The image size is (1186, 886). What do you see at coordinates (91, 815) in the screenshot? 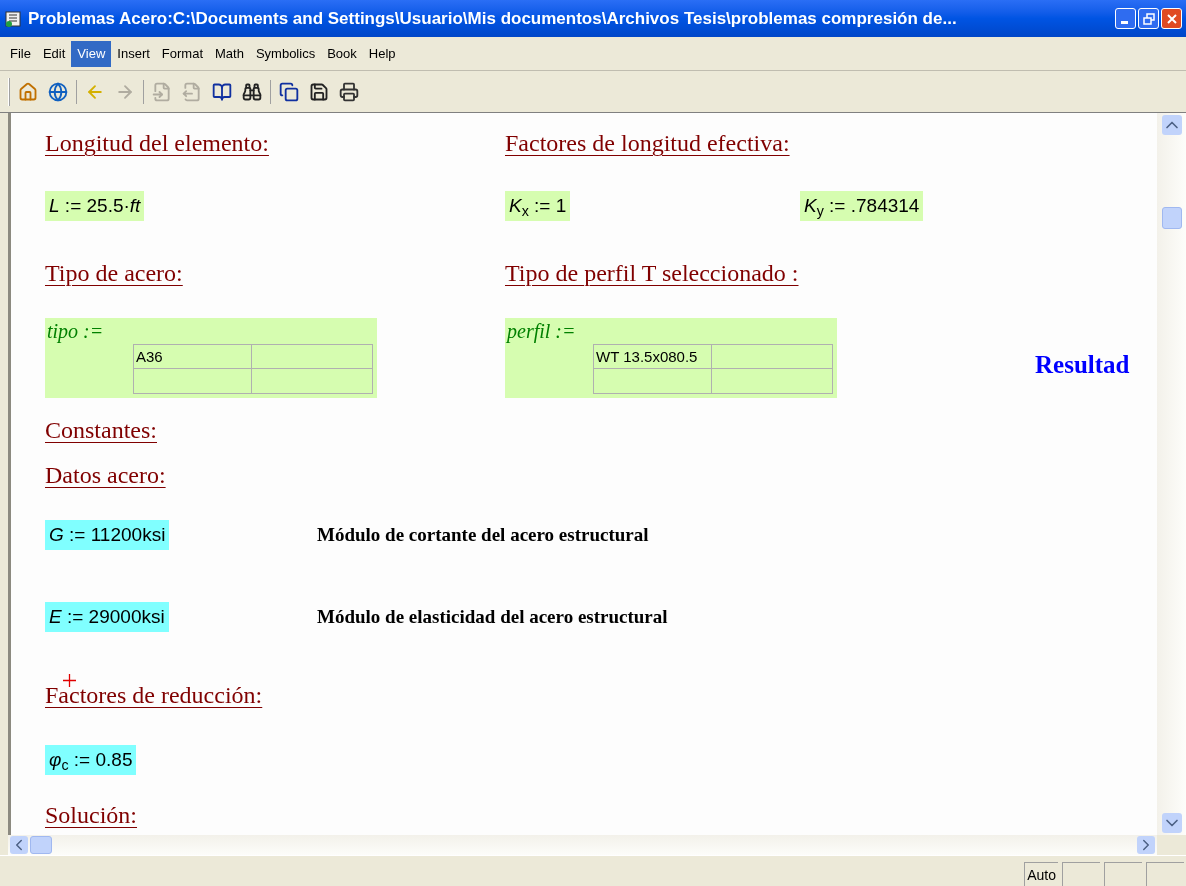
I see `section-heading: Solución:` at bounding box center [91, 815].